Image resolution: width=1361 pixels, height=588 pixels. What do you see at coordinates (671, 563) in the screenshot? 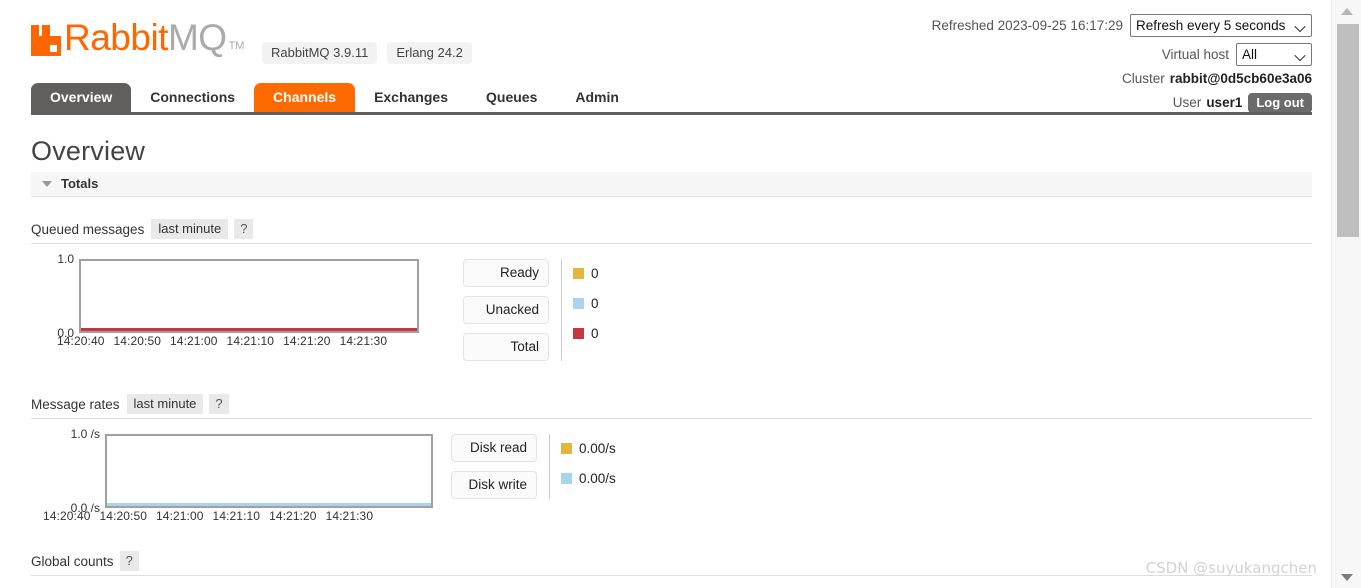
I see `global-counts-header: Global counts ?` at bounding box center [671, 563].